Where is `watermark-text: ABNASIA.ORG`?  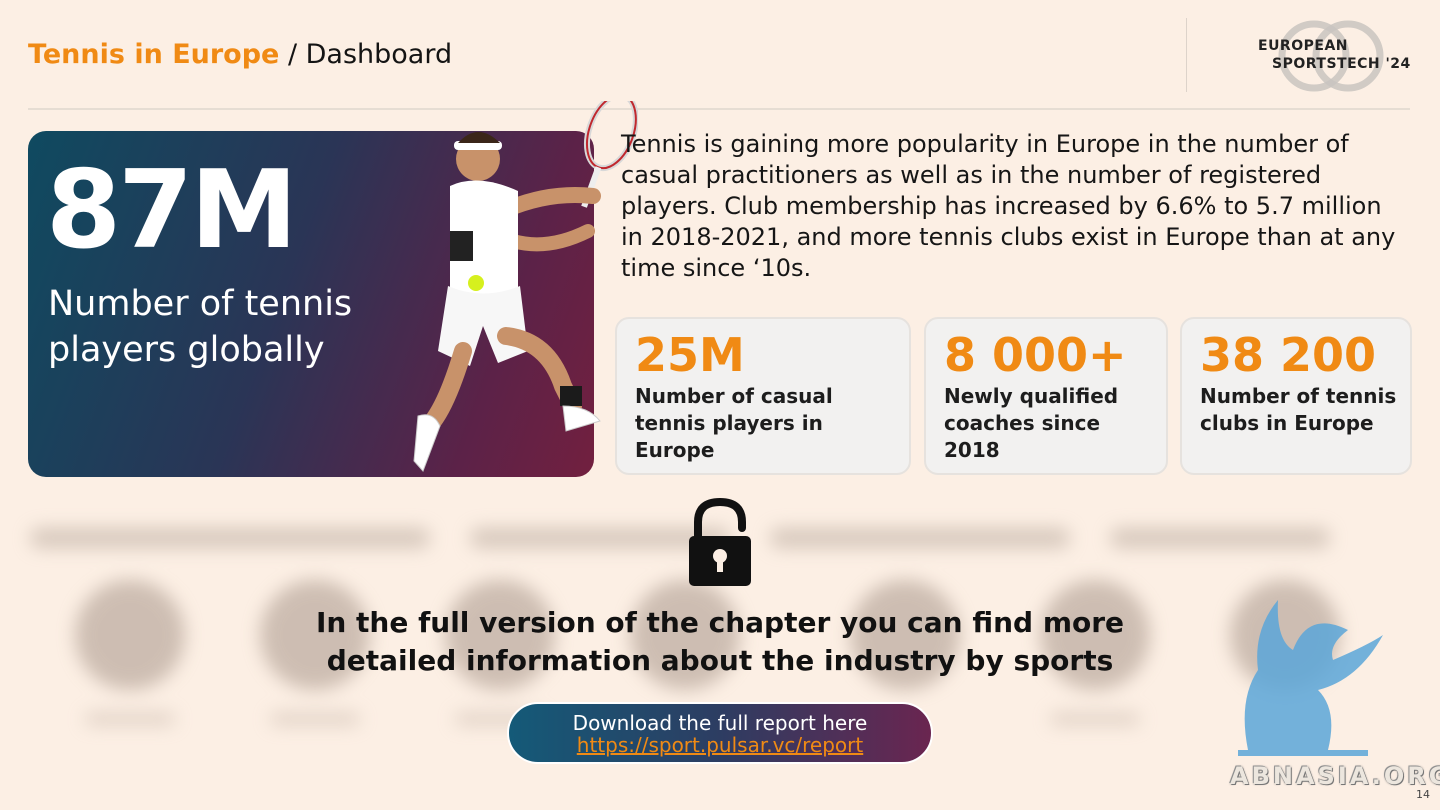
watermark-text: ABNASIA.ORG is located at coordinates (1335, 776).